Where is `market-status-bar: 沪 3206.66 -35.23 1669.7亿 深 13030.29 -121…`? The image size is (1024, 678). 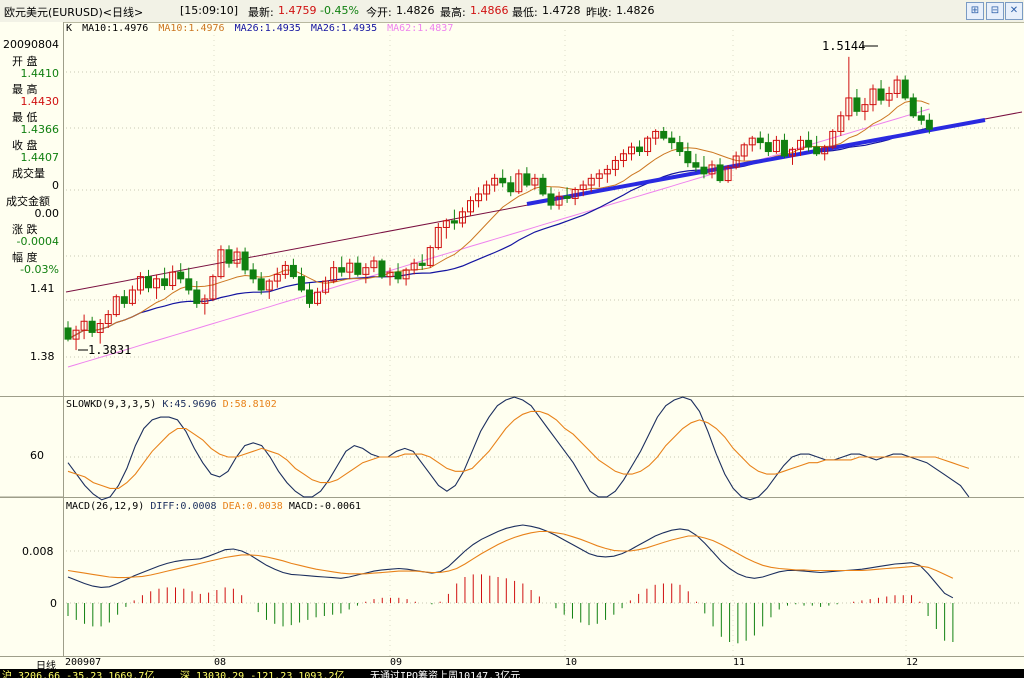 market-status-bar: 沪 3206.66 -35.23 1669.7亿 深 13030.29 -121… is located at coordinates (512, 673).